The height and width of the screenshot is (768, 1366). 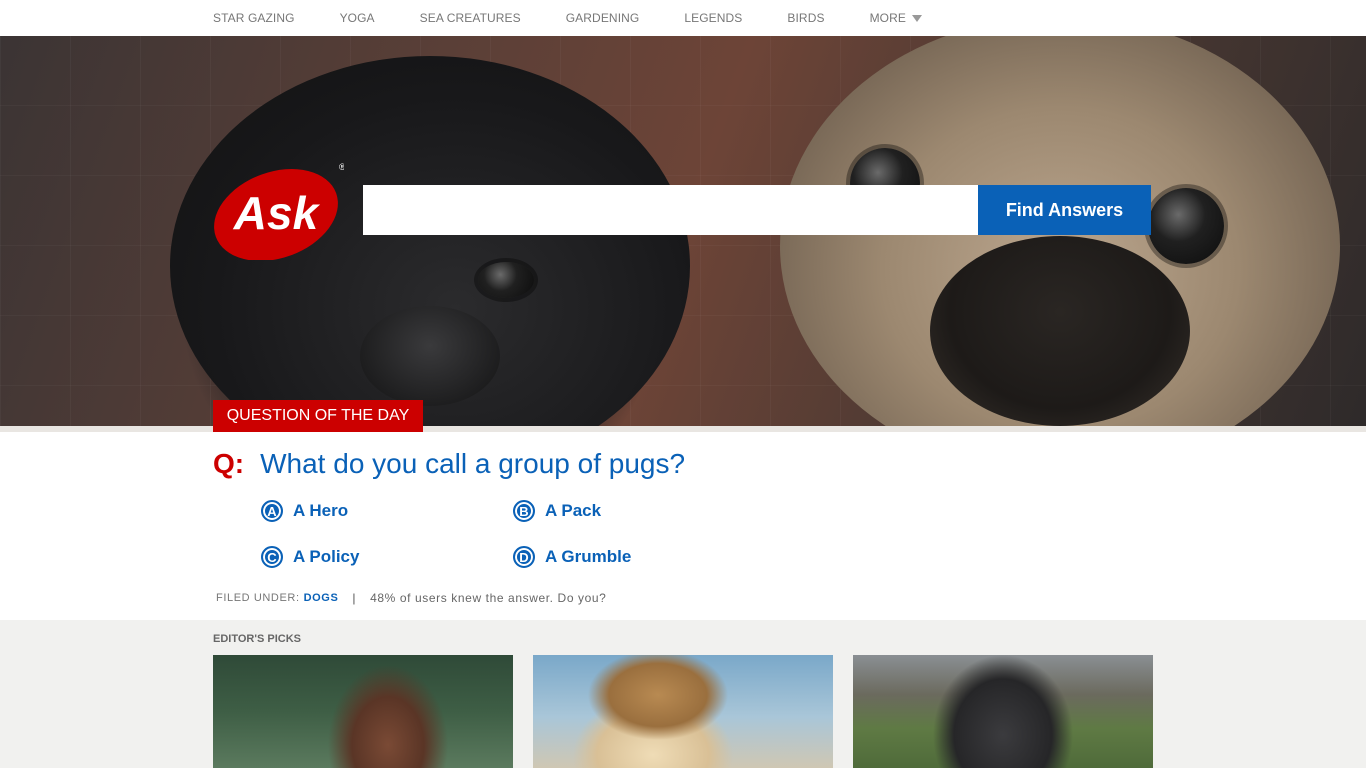 I want to click on answer-text: A Hero, so click(x=321, y=510).